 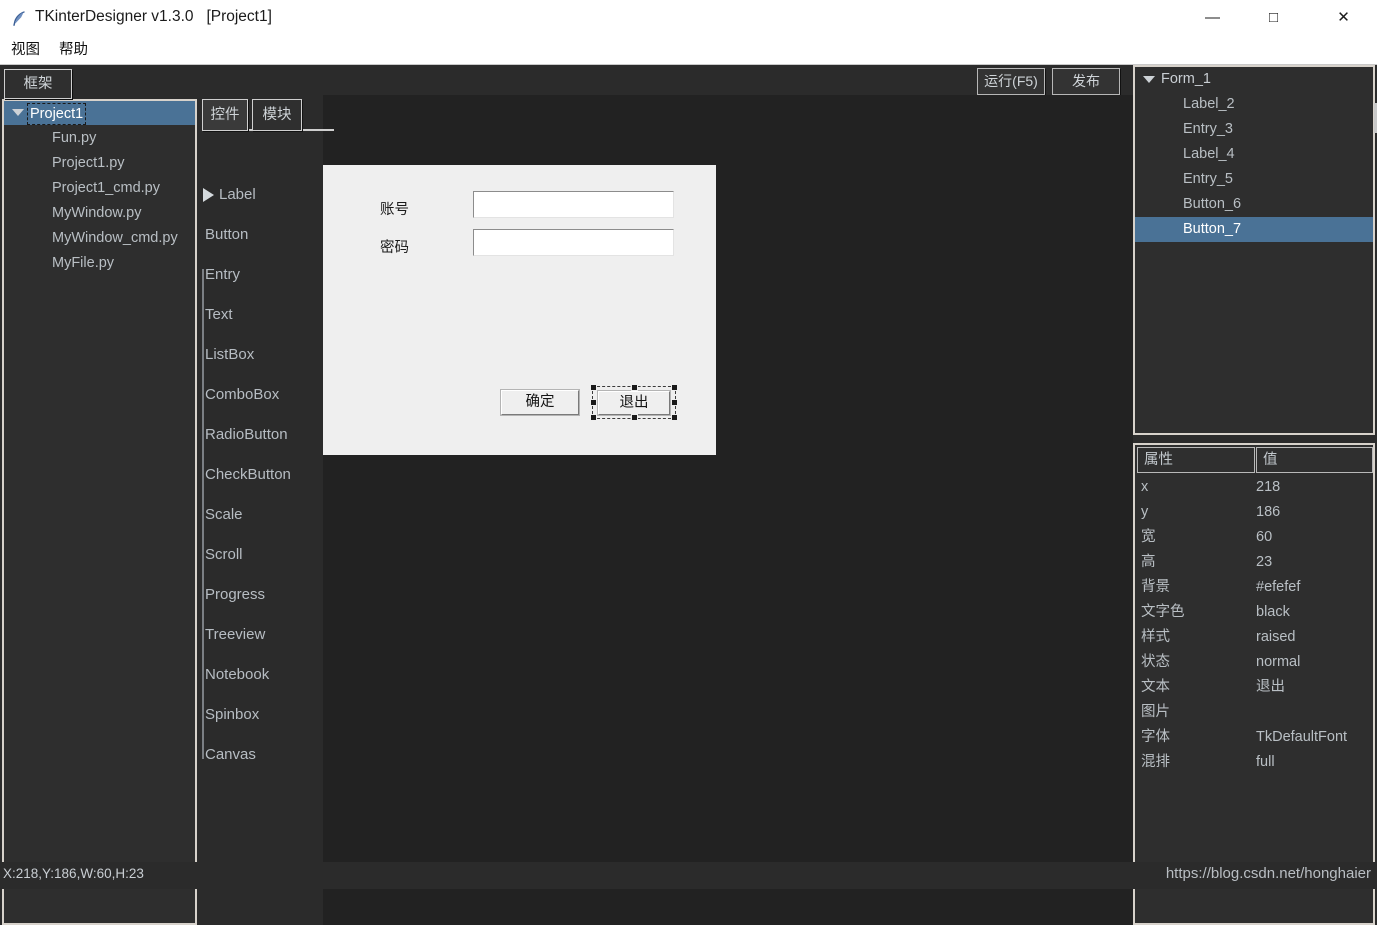 I want to click on tab-frame: 框架, so click(x=38, y=84).